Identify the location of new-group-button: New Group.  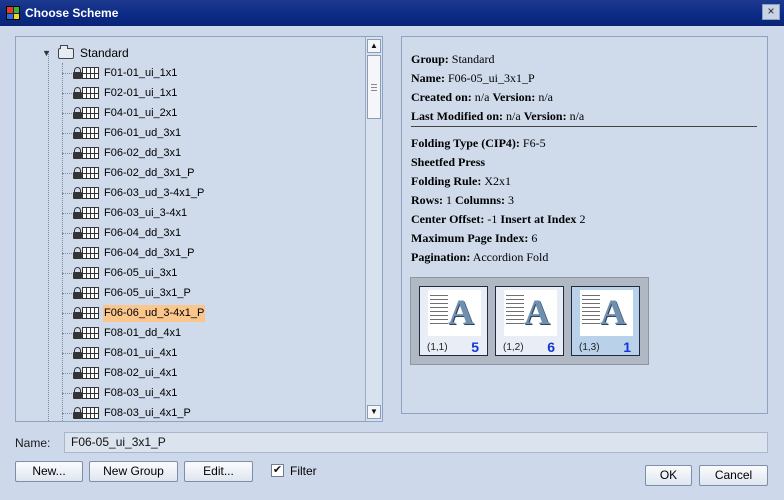
(133, 471).